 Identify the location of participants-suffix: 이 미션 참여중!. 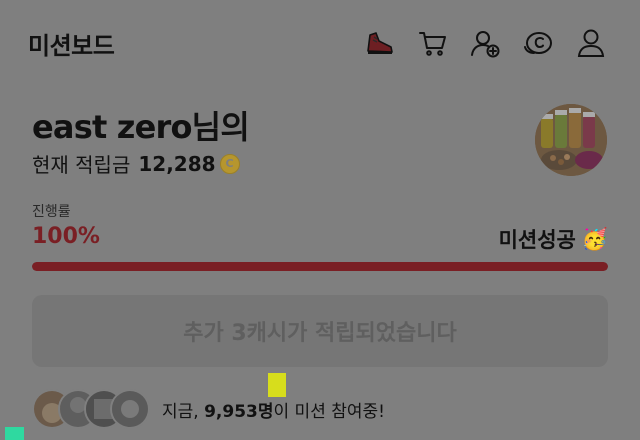
(329, 411).